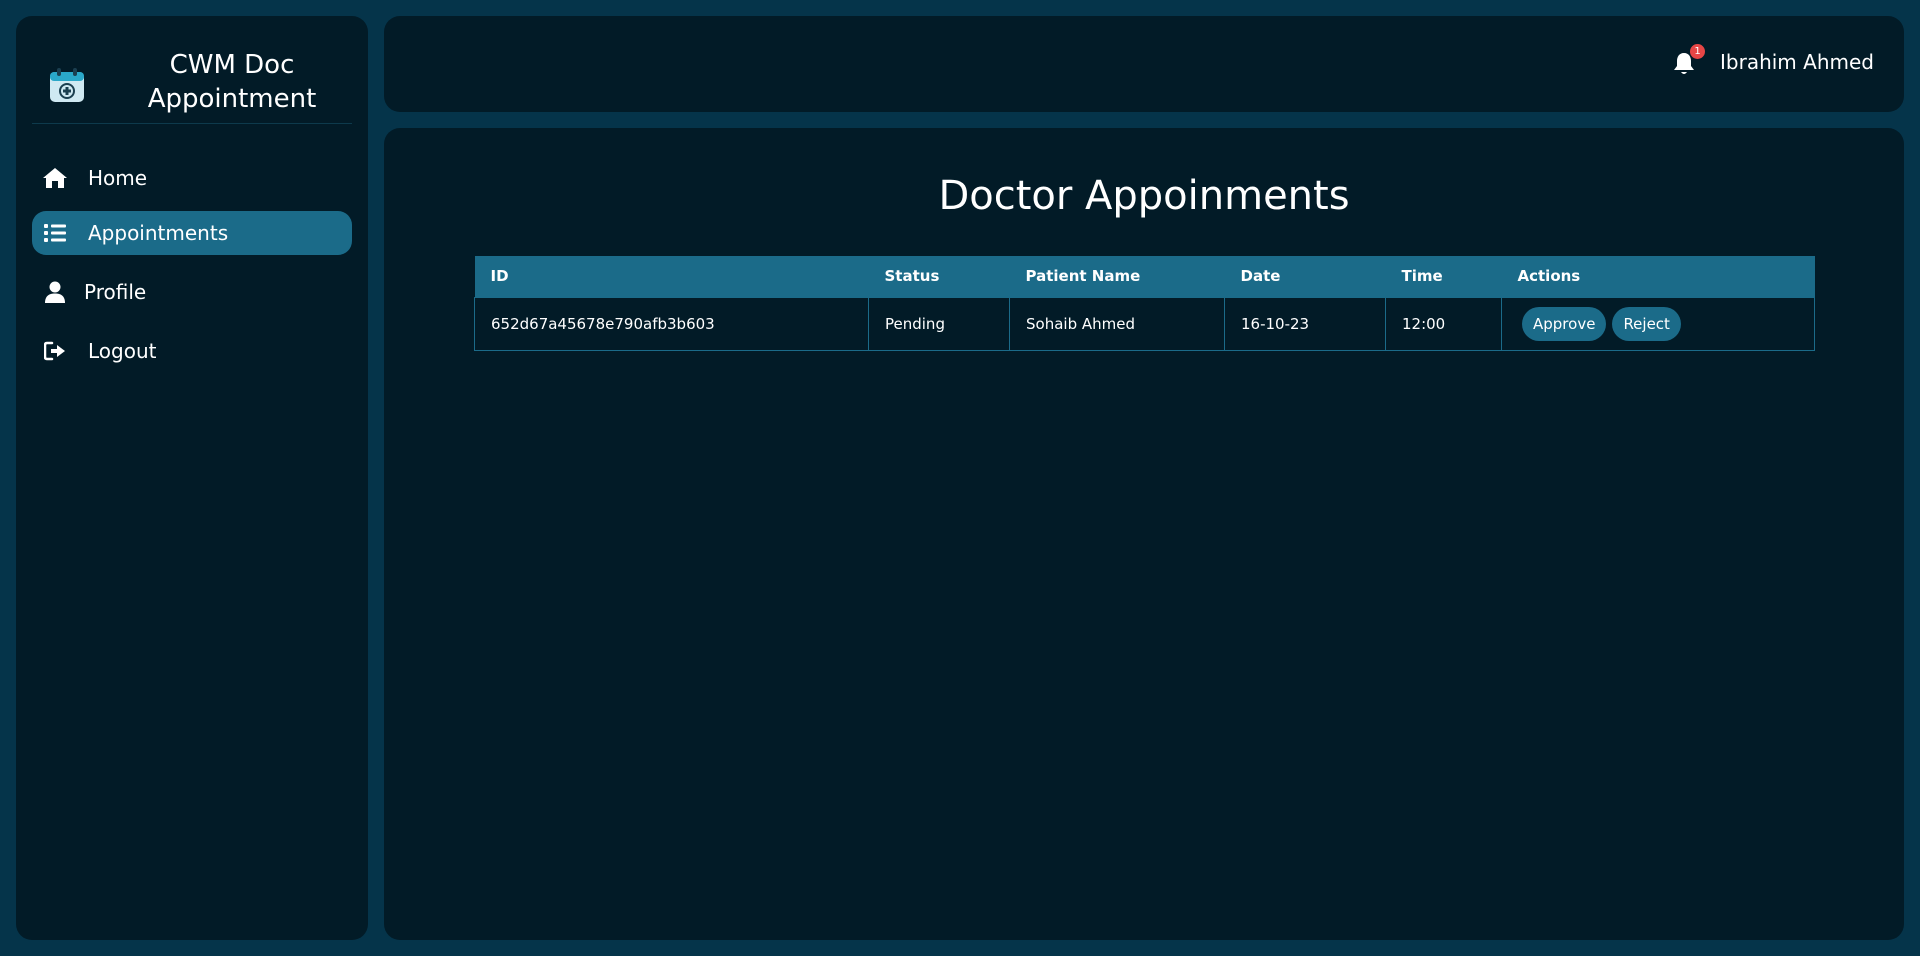 The image size is (1920, 956). Describe the element at coordinates (192, 292) in the screenshot. I see `sidebar-item-profile: Profile` at that location.